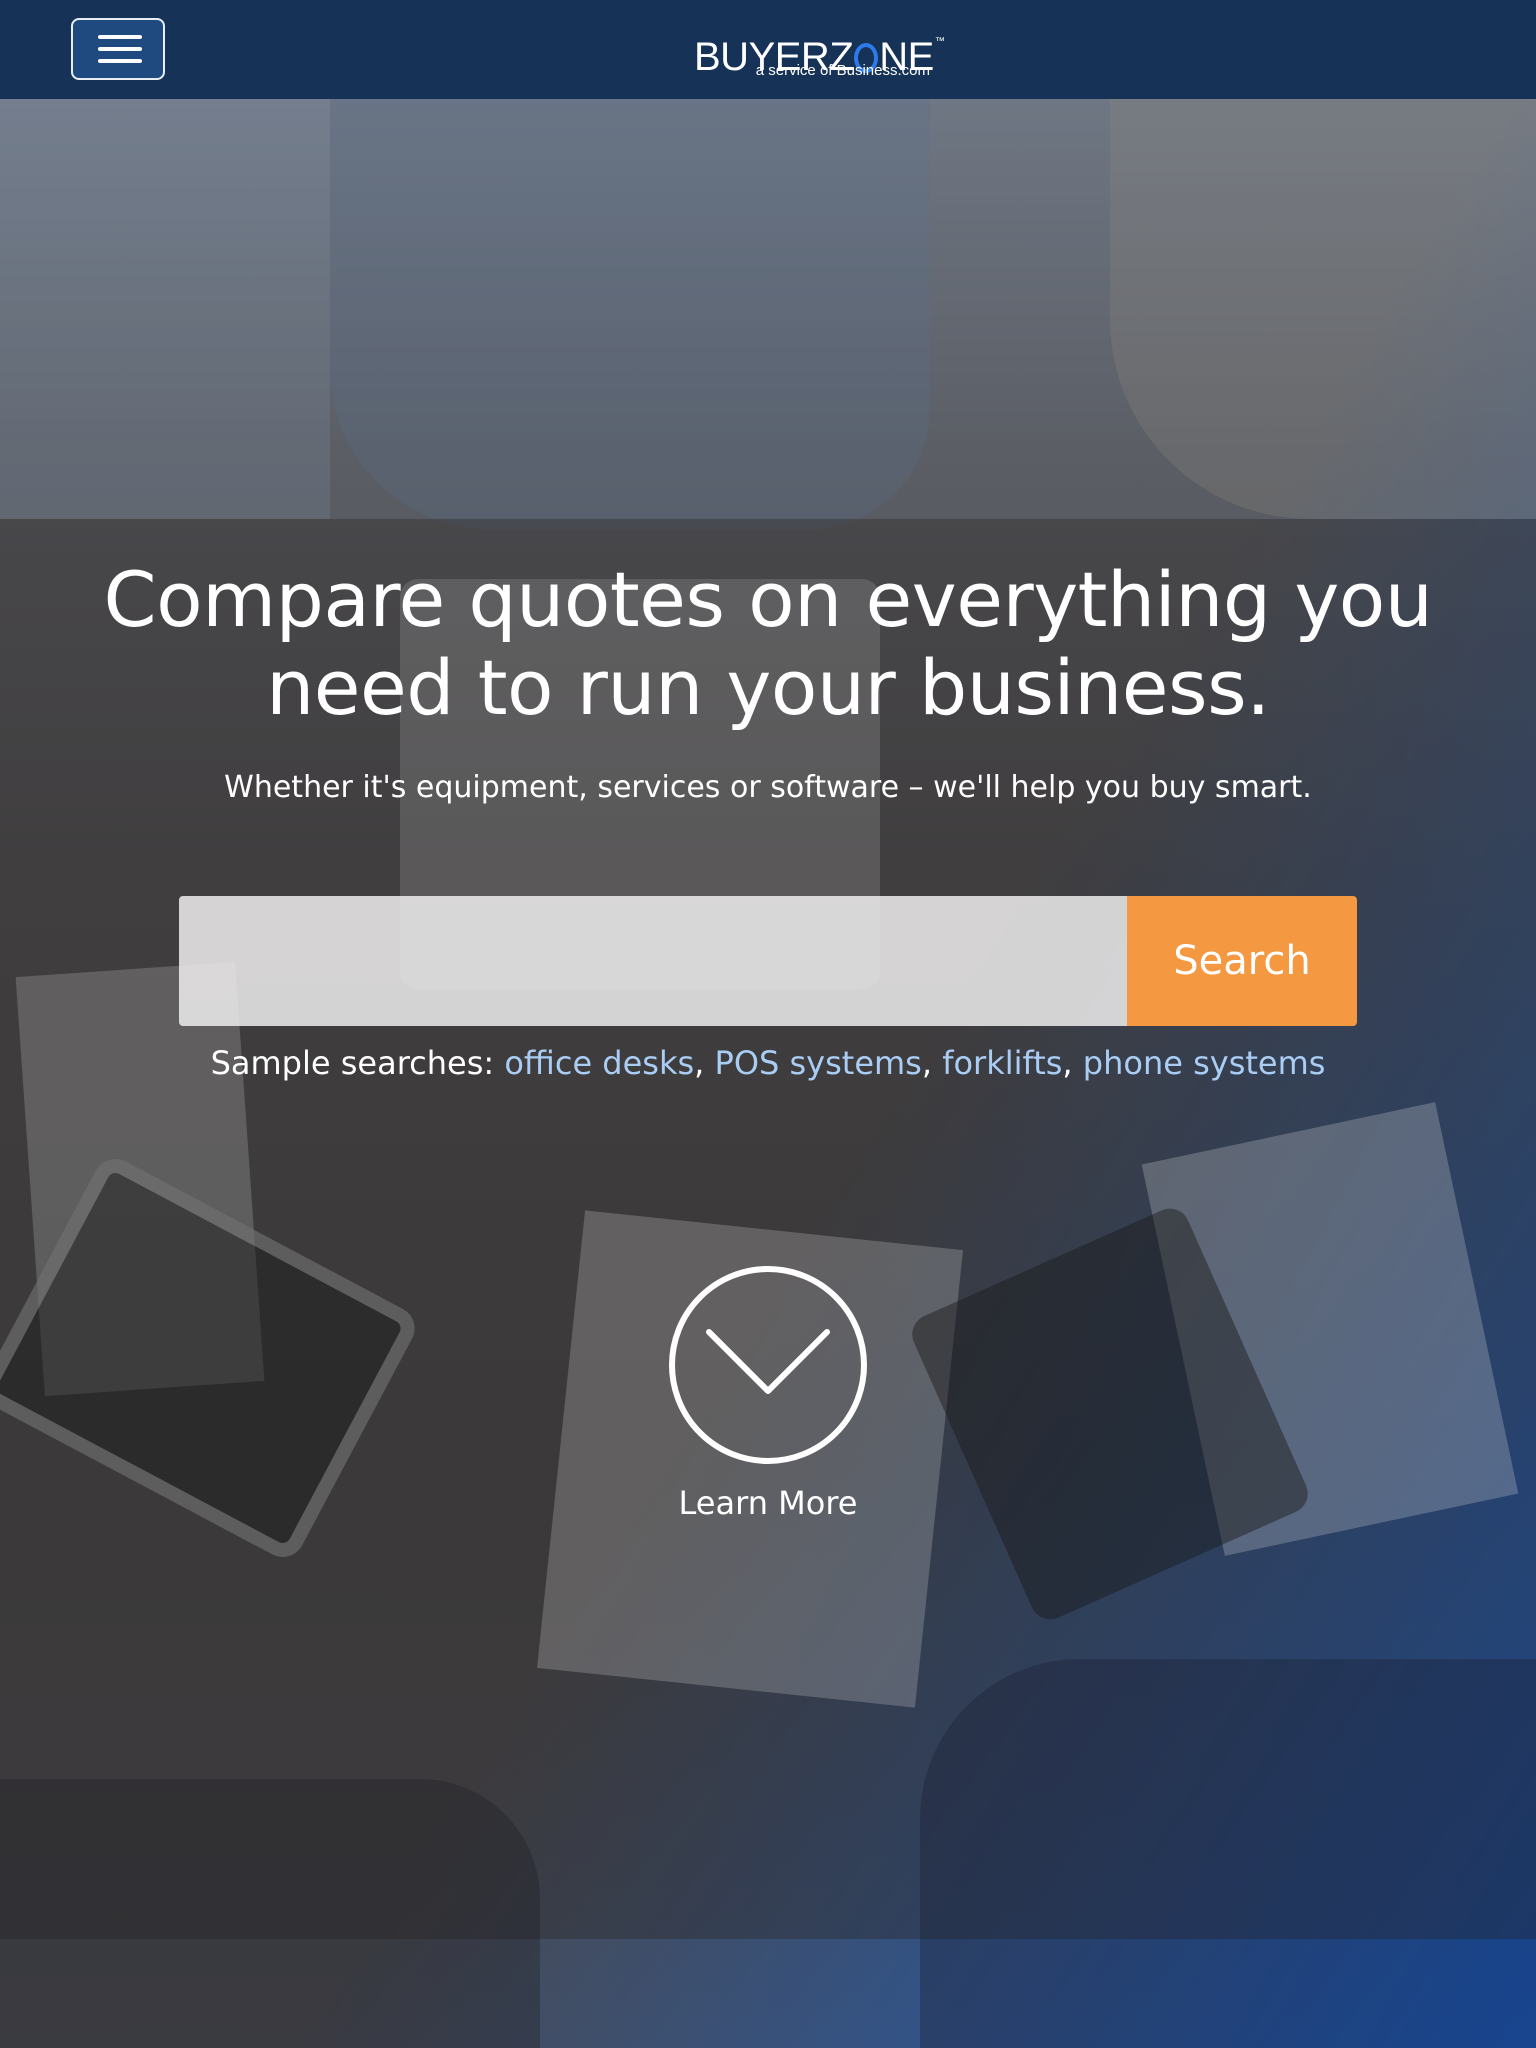 The height and width of the screenshot is (2048, 1536). I want to click on logo-trademark: ™, so click(939, 41).